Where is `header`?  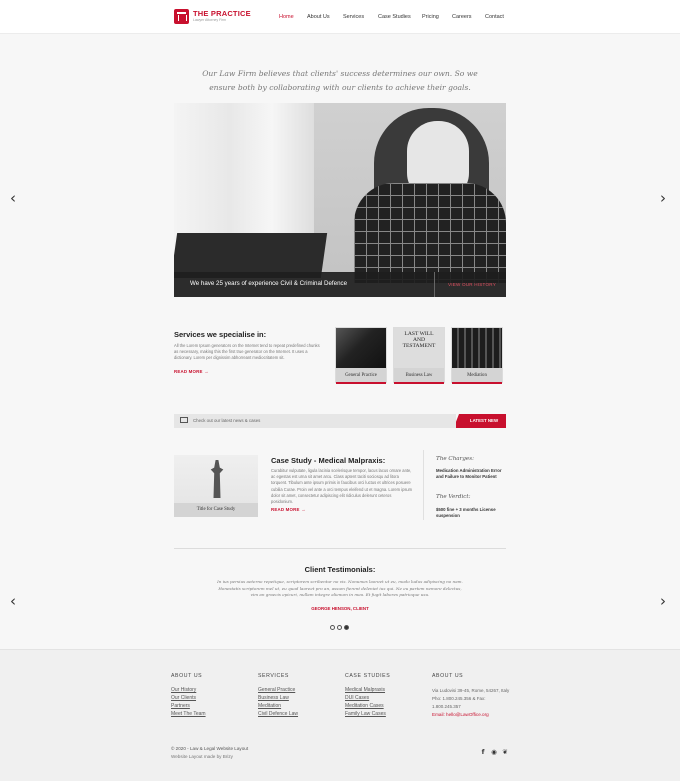
header is located at coordinates (340, 17).